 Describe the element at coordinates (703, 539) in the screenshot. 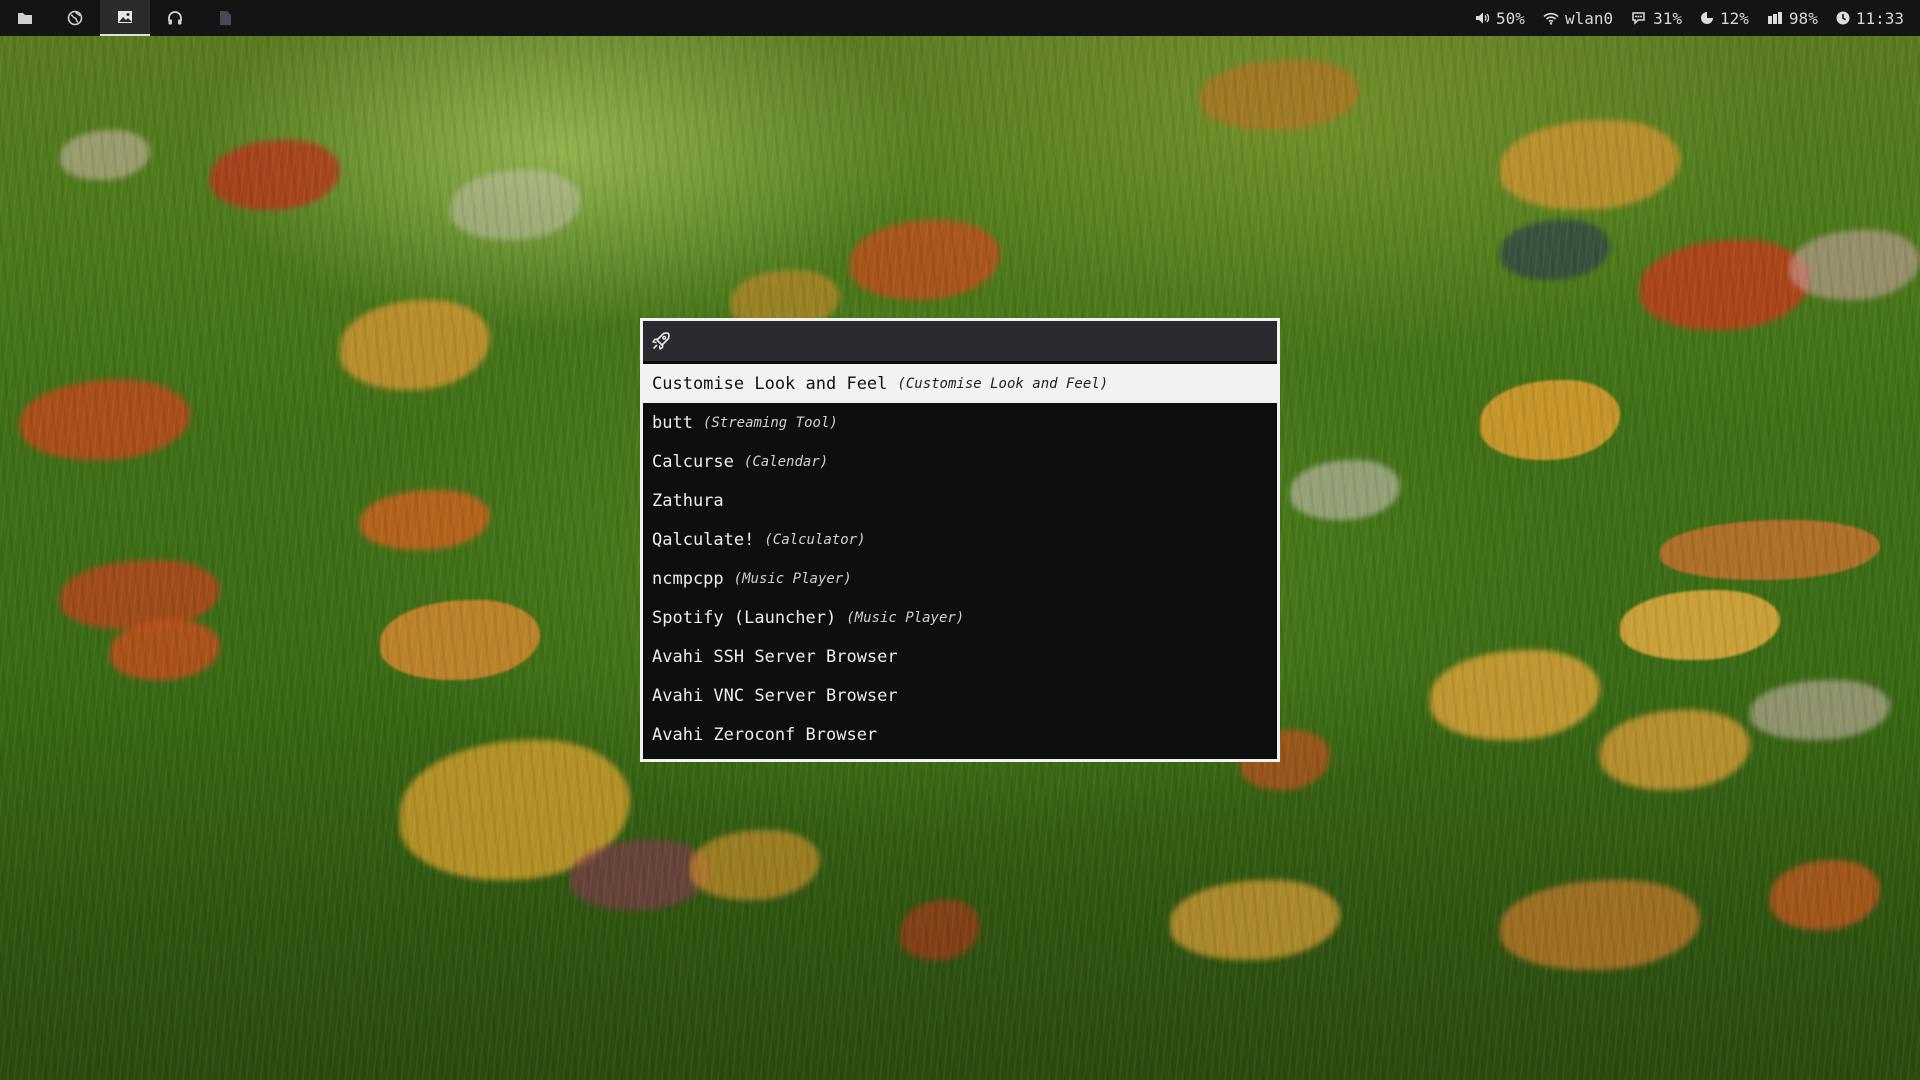

I see `item-name: Qalculate!` at that location.